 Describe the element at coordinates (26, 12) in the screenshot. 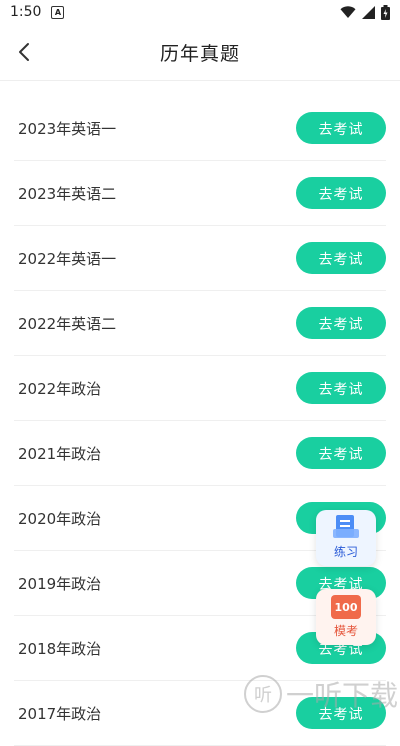

I see `status-time: 1:50` at that location.